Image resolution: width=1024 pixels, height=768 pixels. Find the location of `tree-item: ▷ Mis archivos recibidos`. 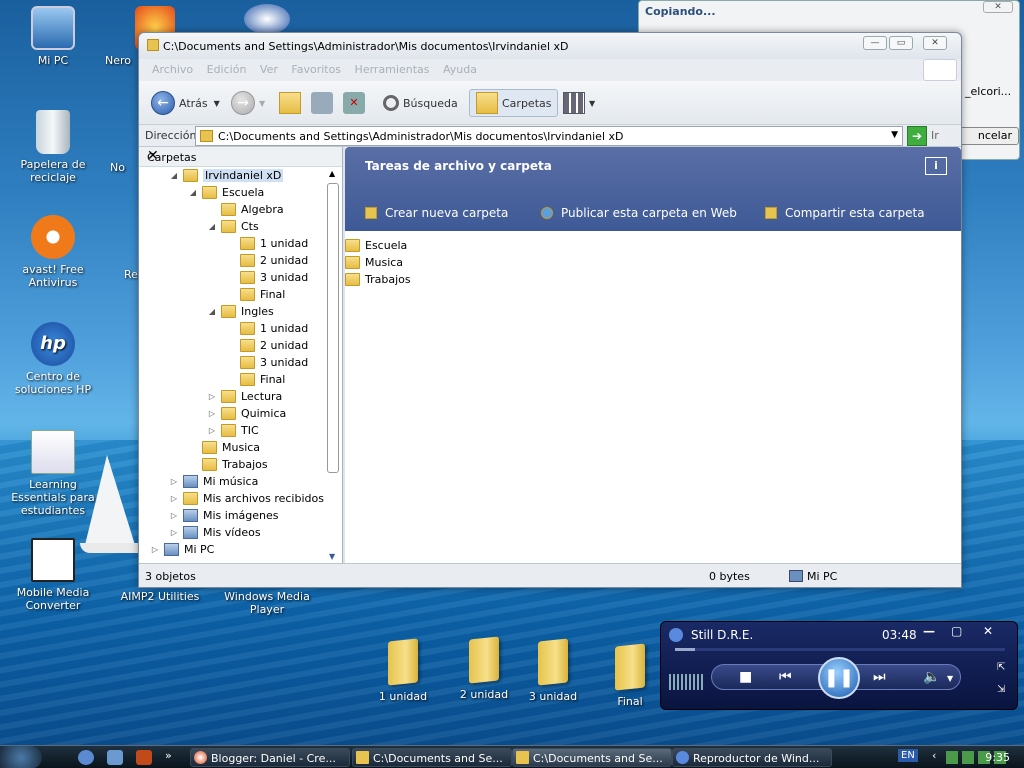

tree-item: ▷ Mis archivos recibidos is located at coordinates (246, 498).